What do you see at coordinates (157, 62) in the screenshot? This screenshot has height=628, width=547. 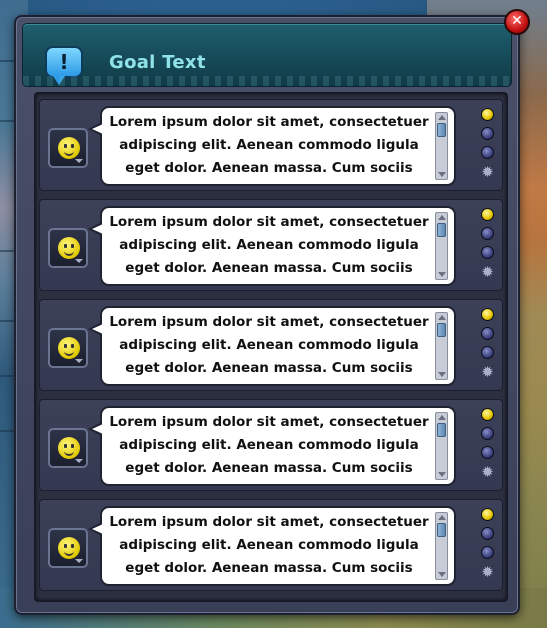 I see `window-title: Goal Text` at bounding box center [157, 62].